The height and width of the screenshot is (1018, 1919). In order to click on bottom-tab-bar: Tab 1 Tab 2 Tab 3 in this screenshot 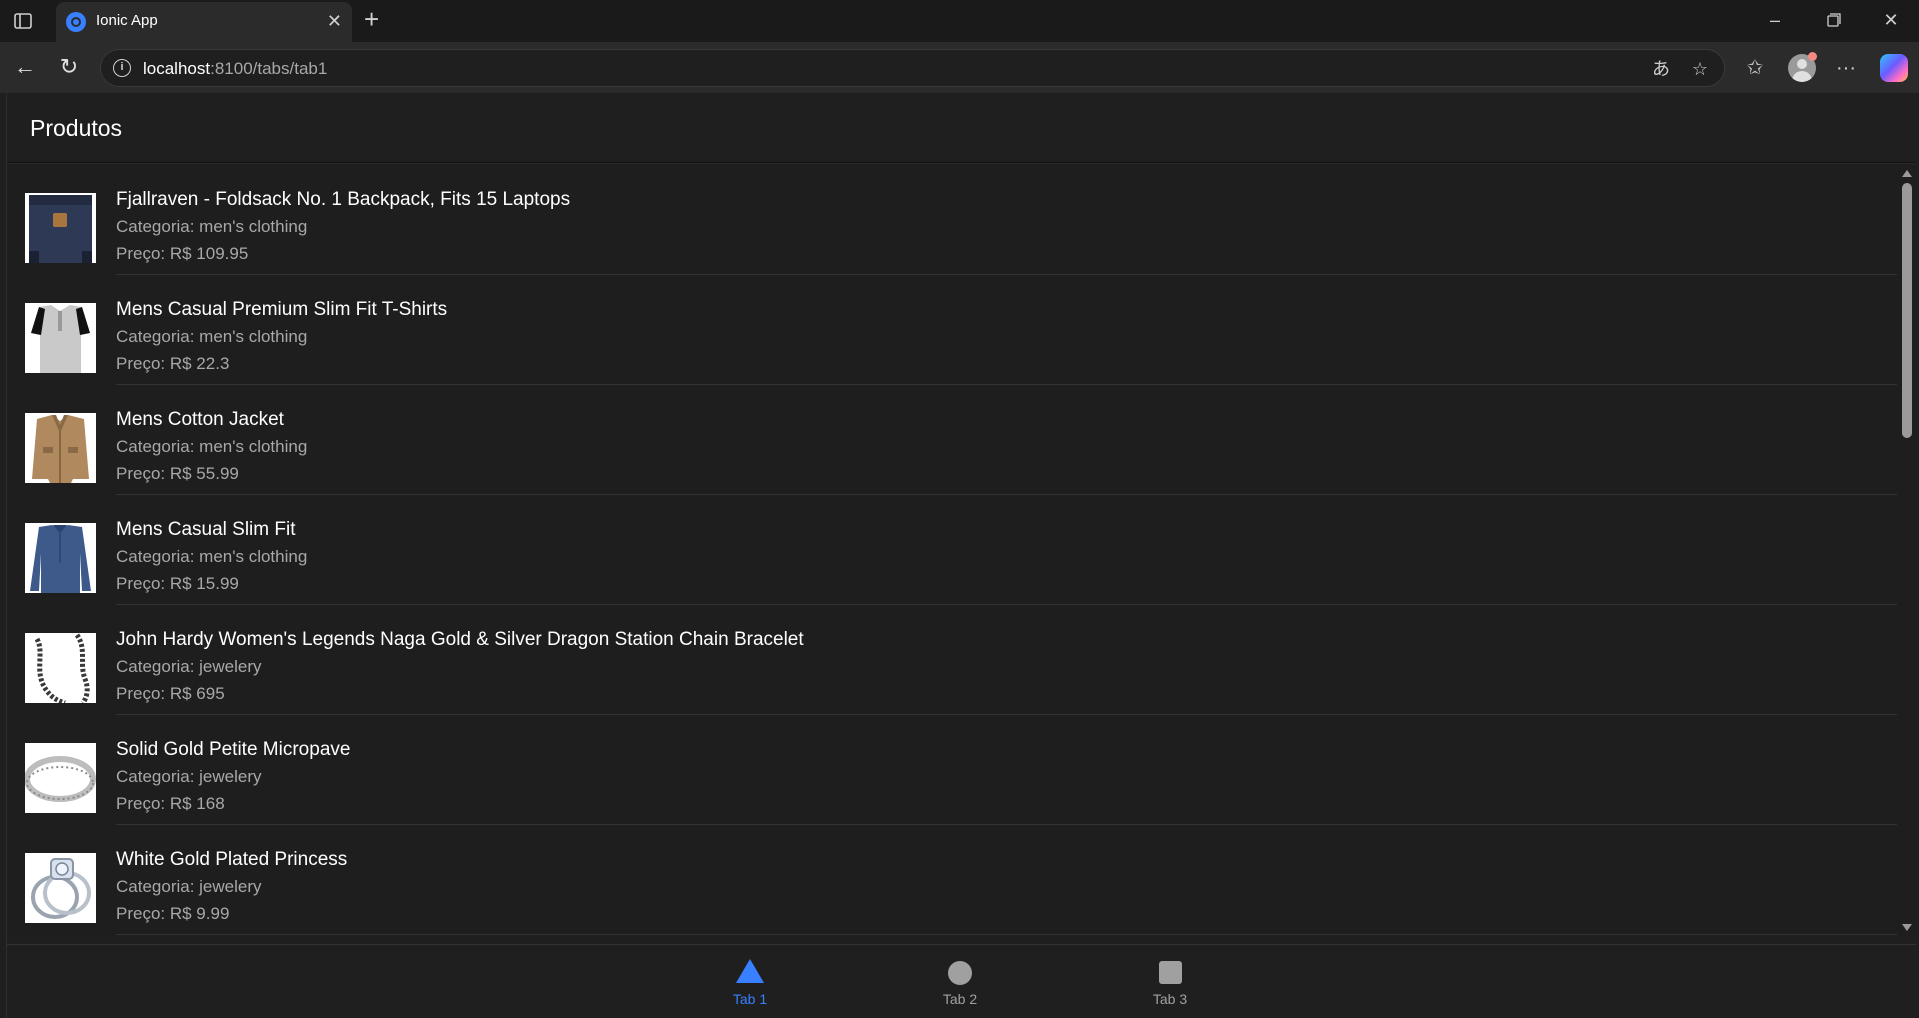, I will do `click(961, 981)`.